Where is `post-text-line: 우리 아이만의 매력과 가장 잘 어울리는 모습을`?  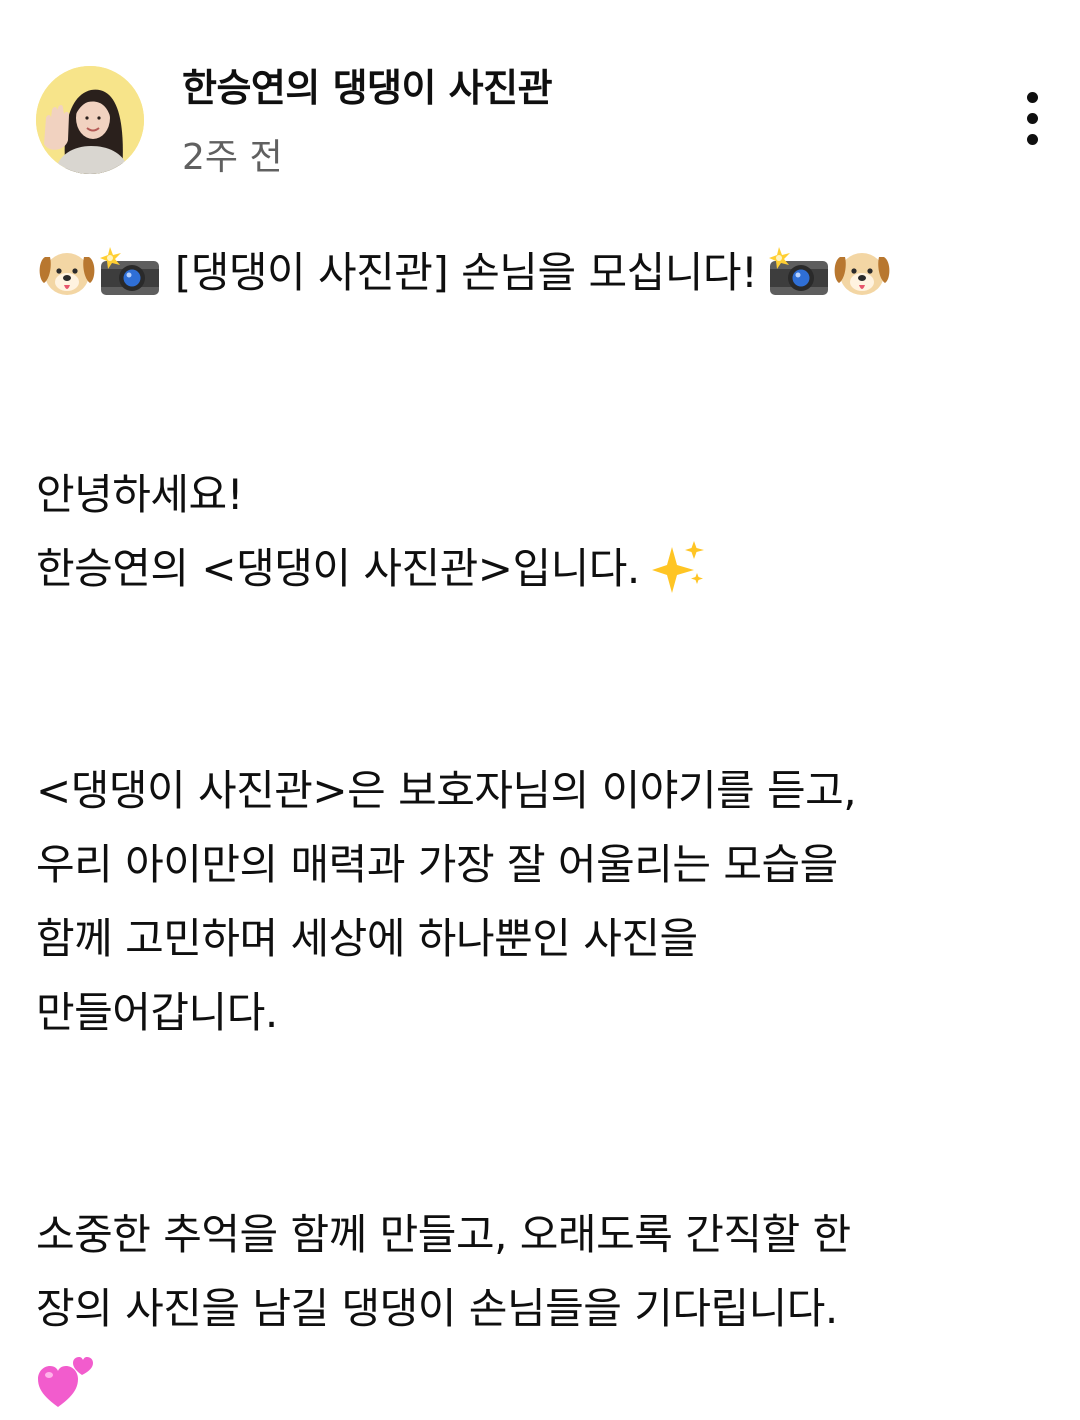 post-text-line: 우리 아이만의 매력과 가장 잘 어울리는 모습을 is located at coordinates (437, 864).